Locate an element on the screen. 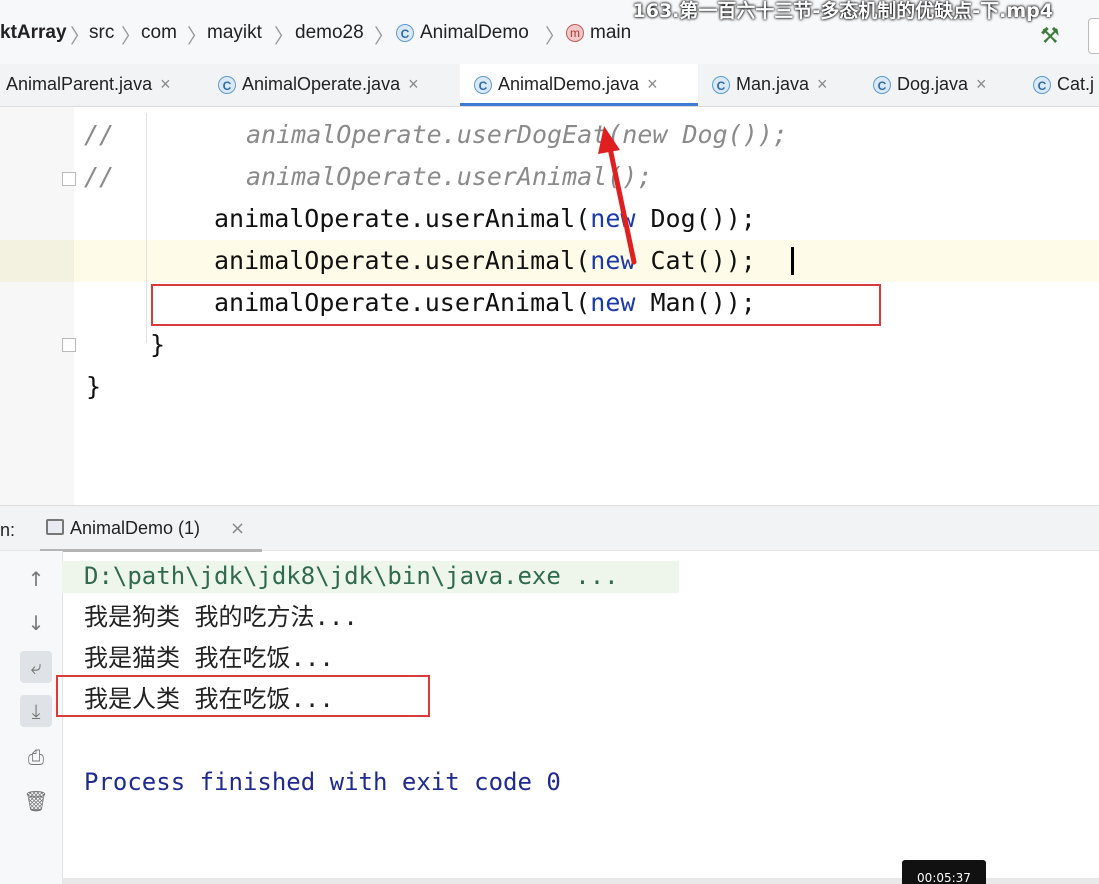 Image resolution: width=1099 pixels, height=884 pixels. annotation-arrow is located at coordinates (617, 195).